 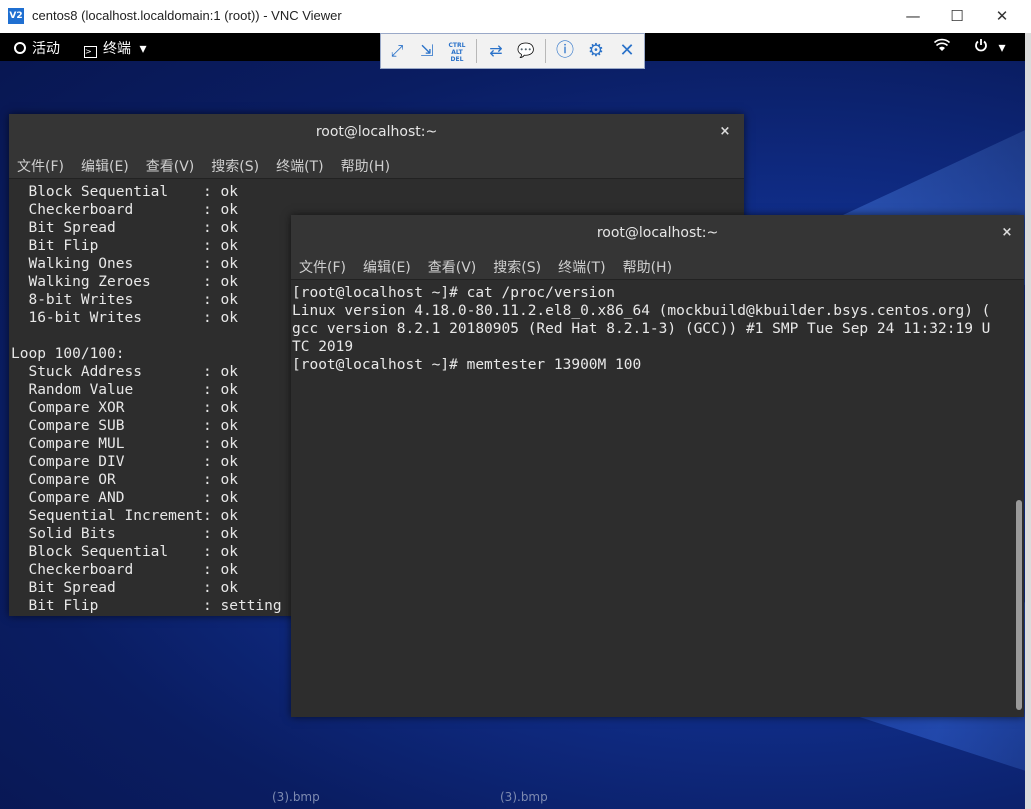 I want to click on terminal-app-label: 终端, so click(x=117, y=49).